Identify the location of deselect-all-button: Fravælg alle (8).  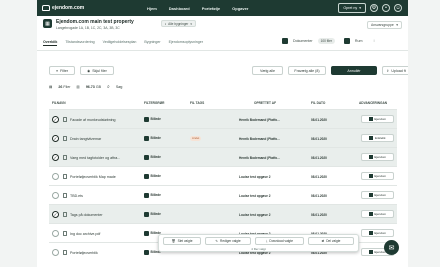
(307, 70).